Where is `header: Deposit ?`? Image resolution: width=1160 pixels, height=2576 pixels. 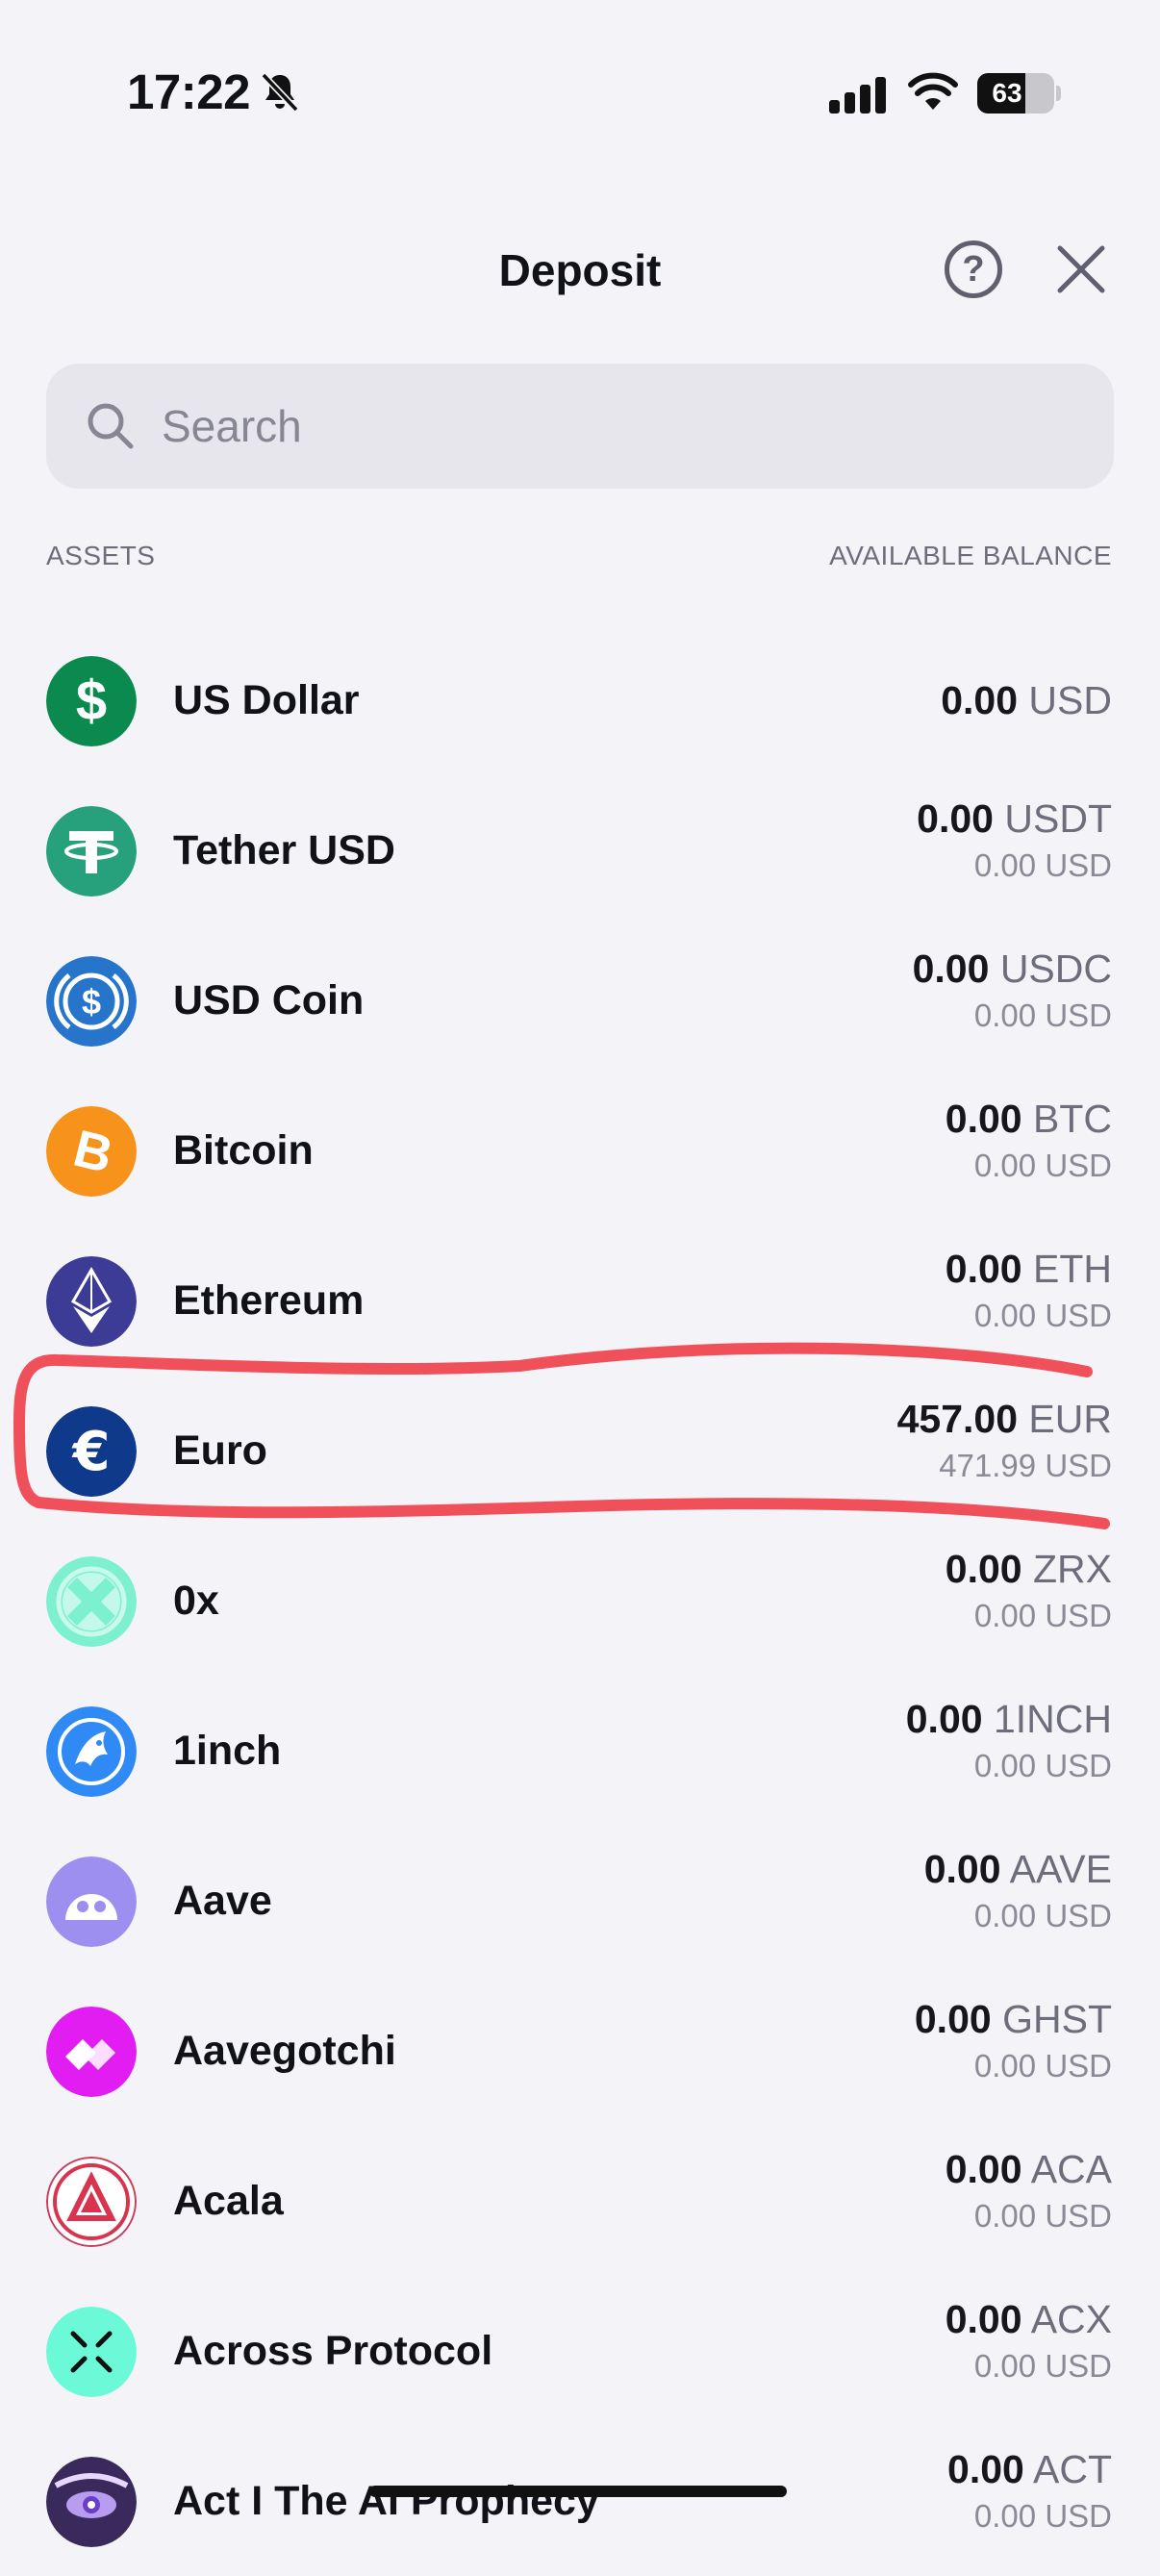
header: Deposit ? is located at coordinates (580, 269).